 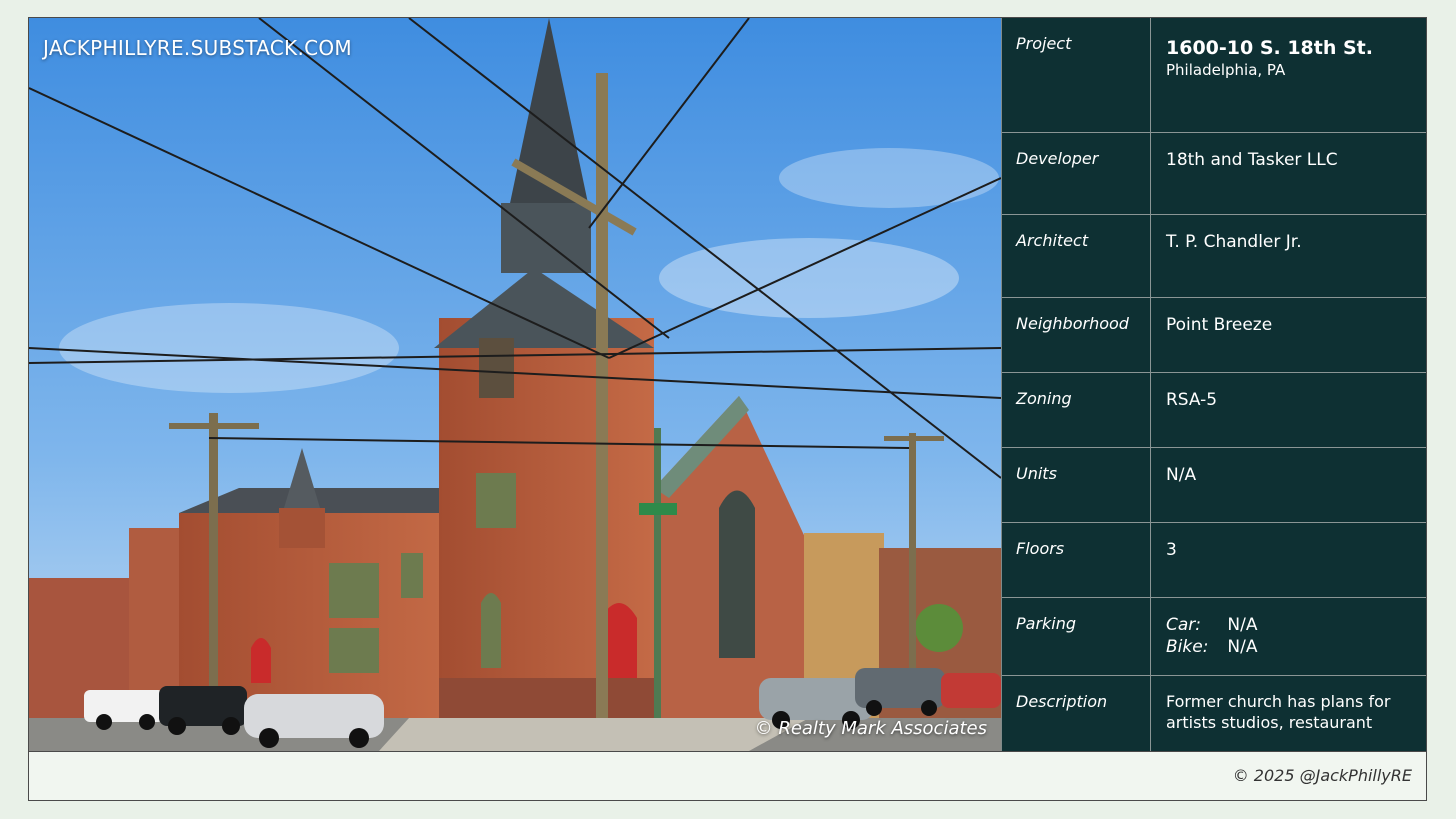 I want to click on parking-bike-line: Bike: N/A, so click(x=1290, y=647).